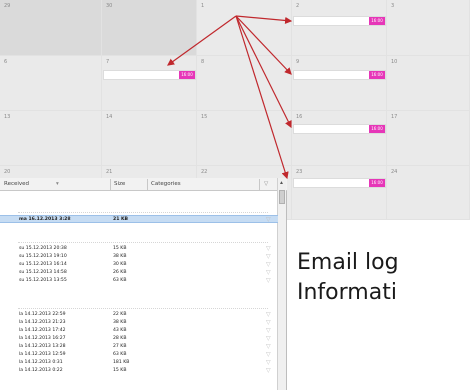 The width and height of the screenshot is (470, 390). I want to click on arrow-to-day-9-event, so click(263, 45).